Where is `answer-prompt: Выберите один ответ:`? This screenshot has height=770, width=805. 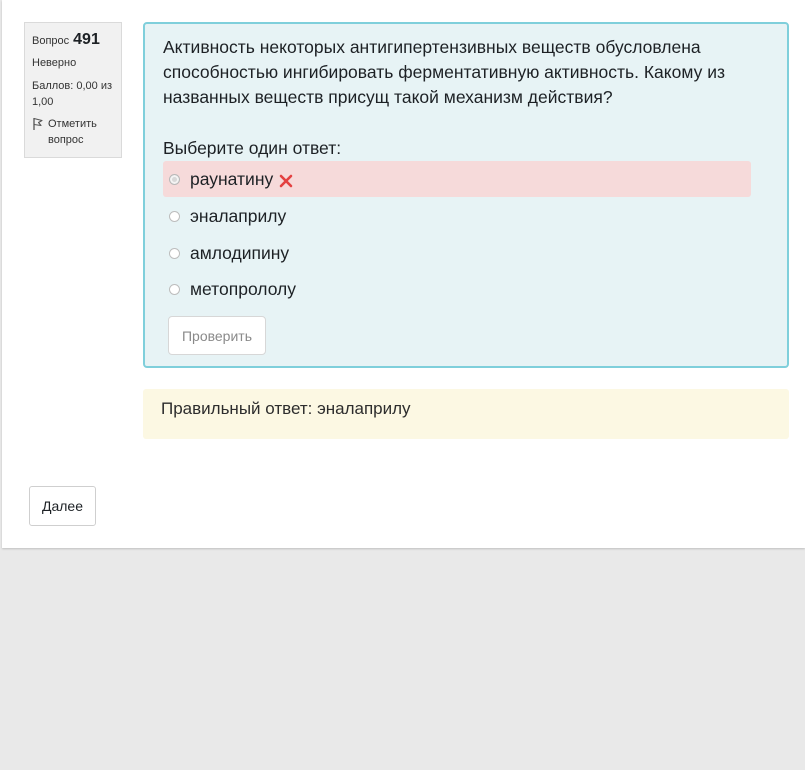 answer-prompt: Выберите один ответ: is located at coordinates (252, 148).